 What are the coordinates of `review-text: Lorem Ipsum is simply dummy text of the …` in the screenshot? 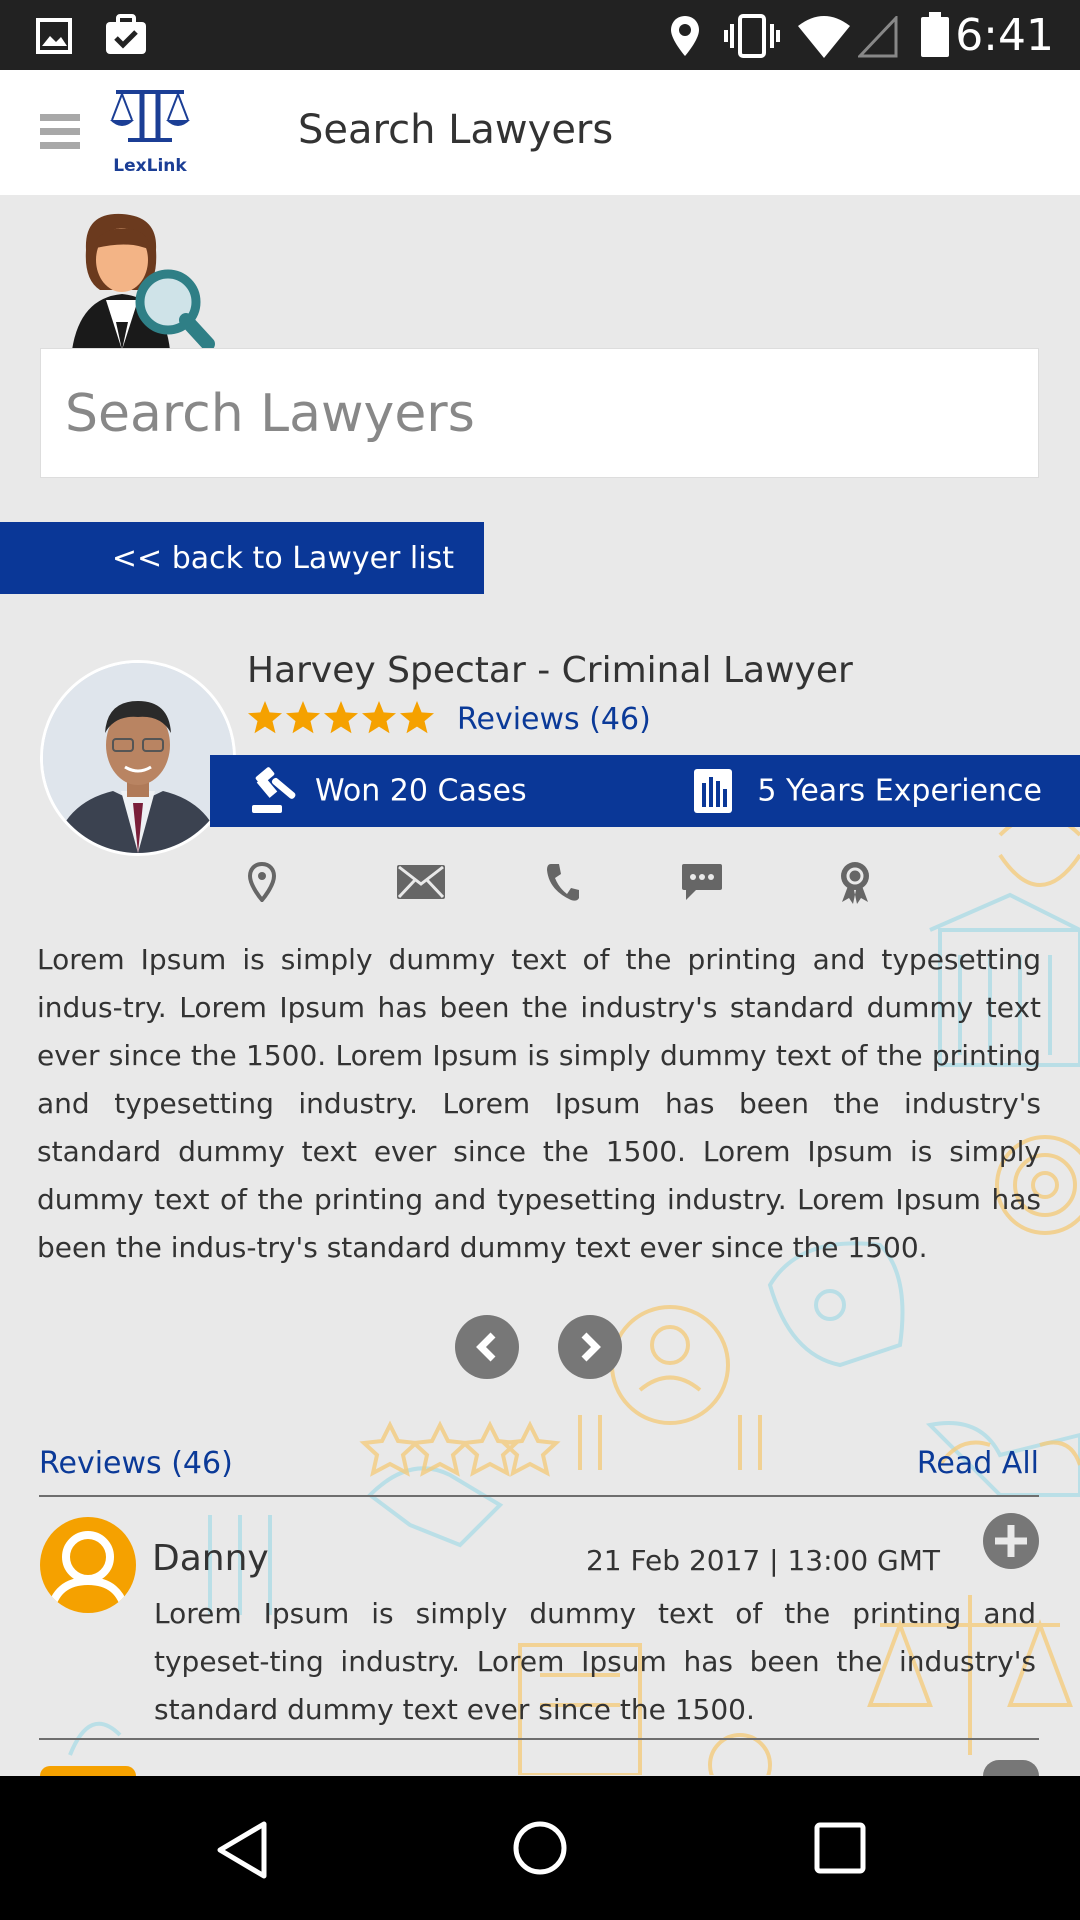 It's located at (595, 1661).